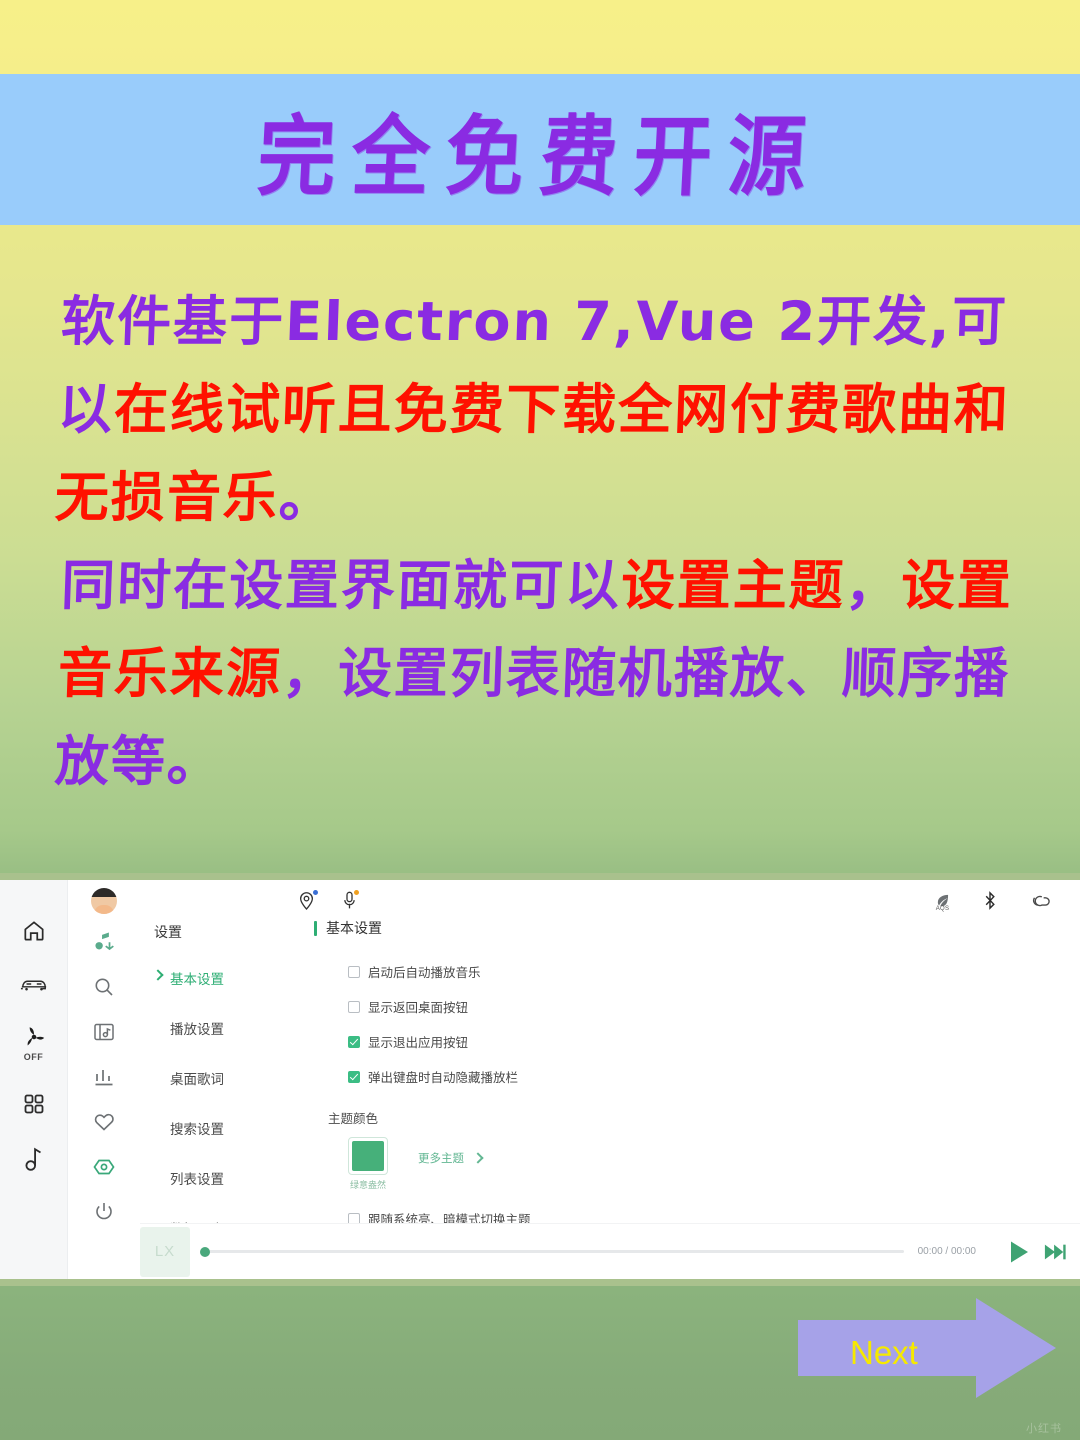 The image size is (1080, 1440). What do you see at coordinates (307, 497) in the screenshot?
I see `p1-seg-3: 。` at bounding box center [307, 497].